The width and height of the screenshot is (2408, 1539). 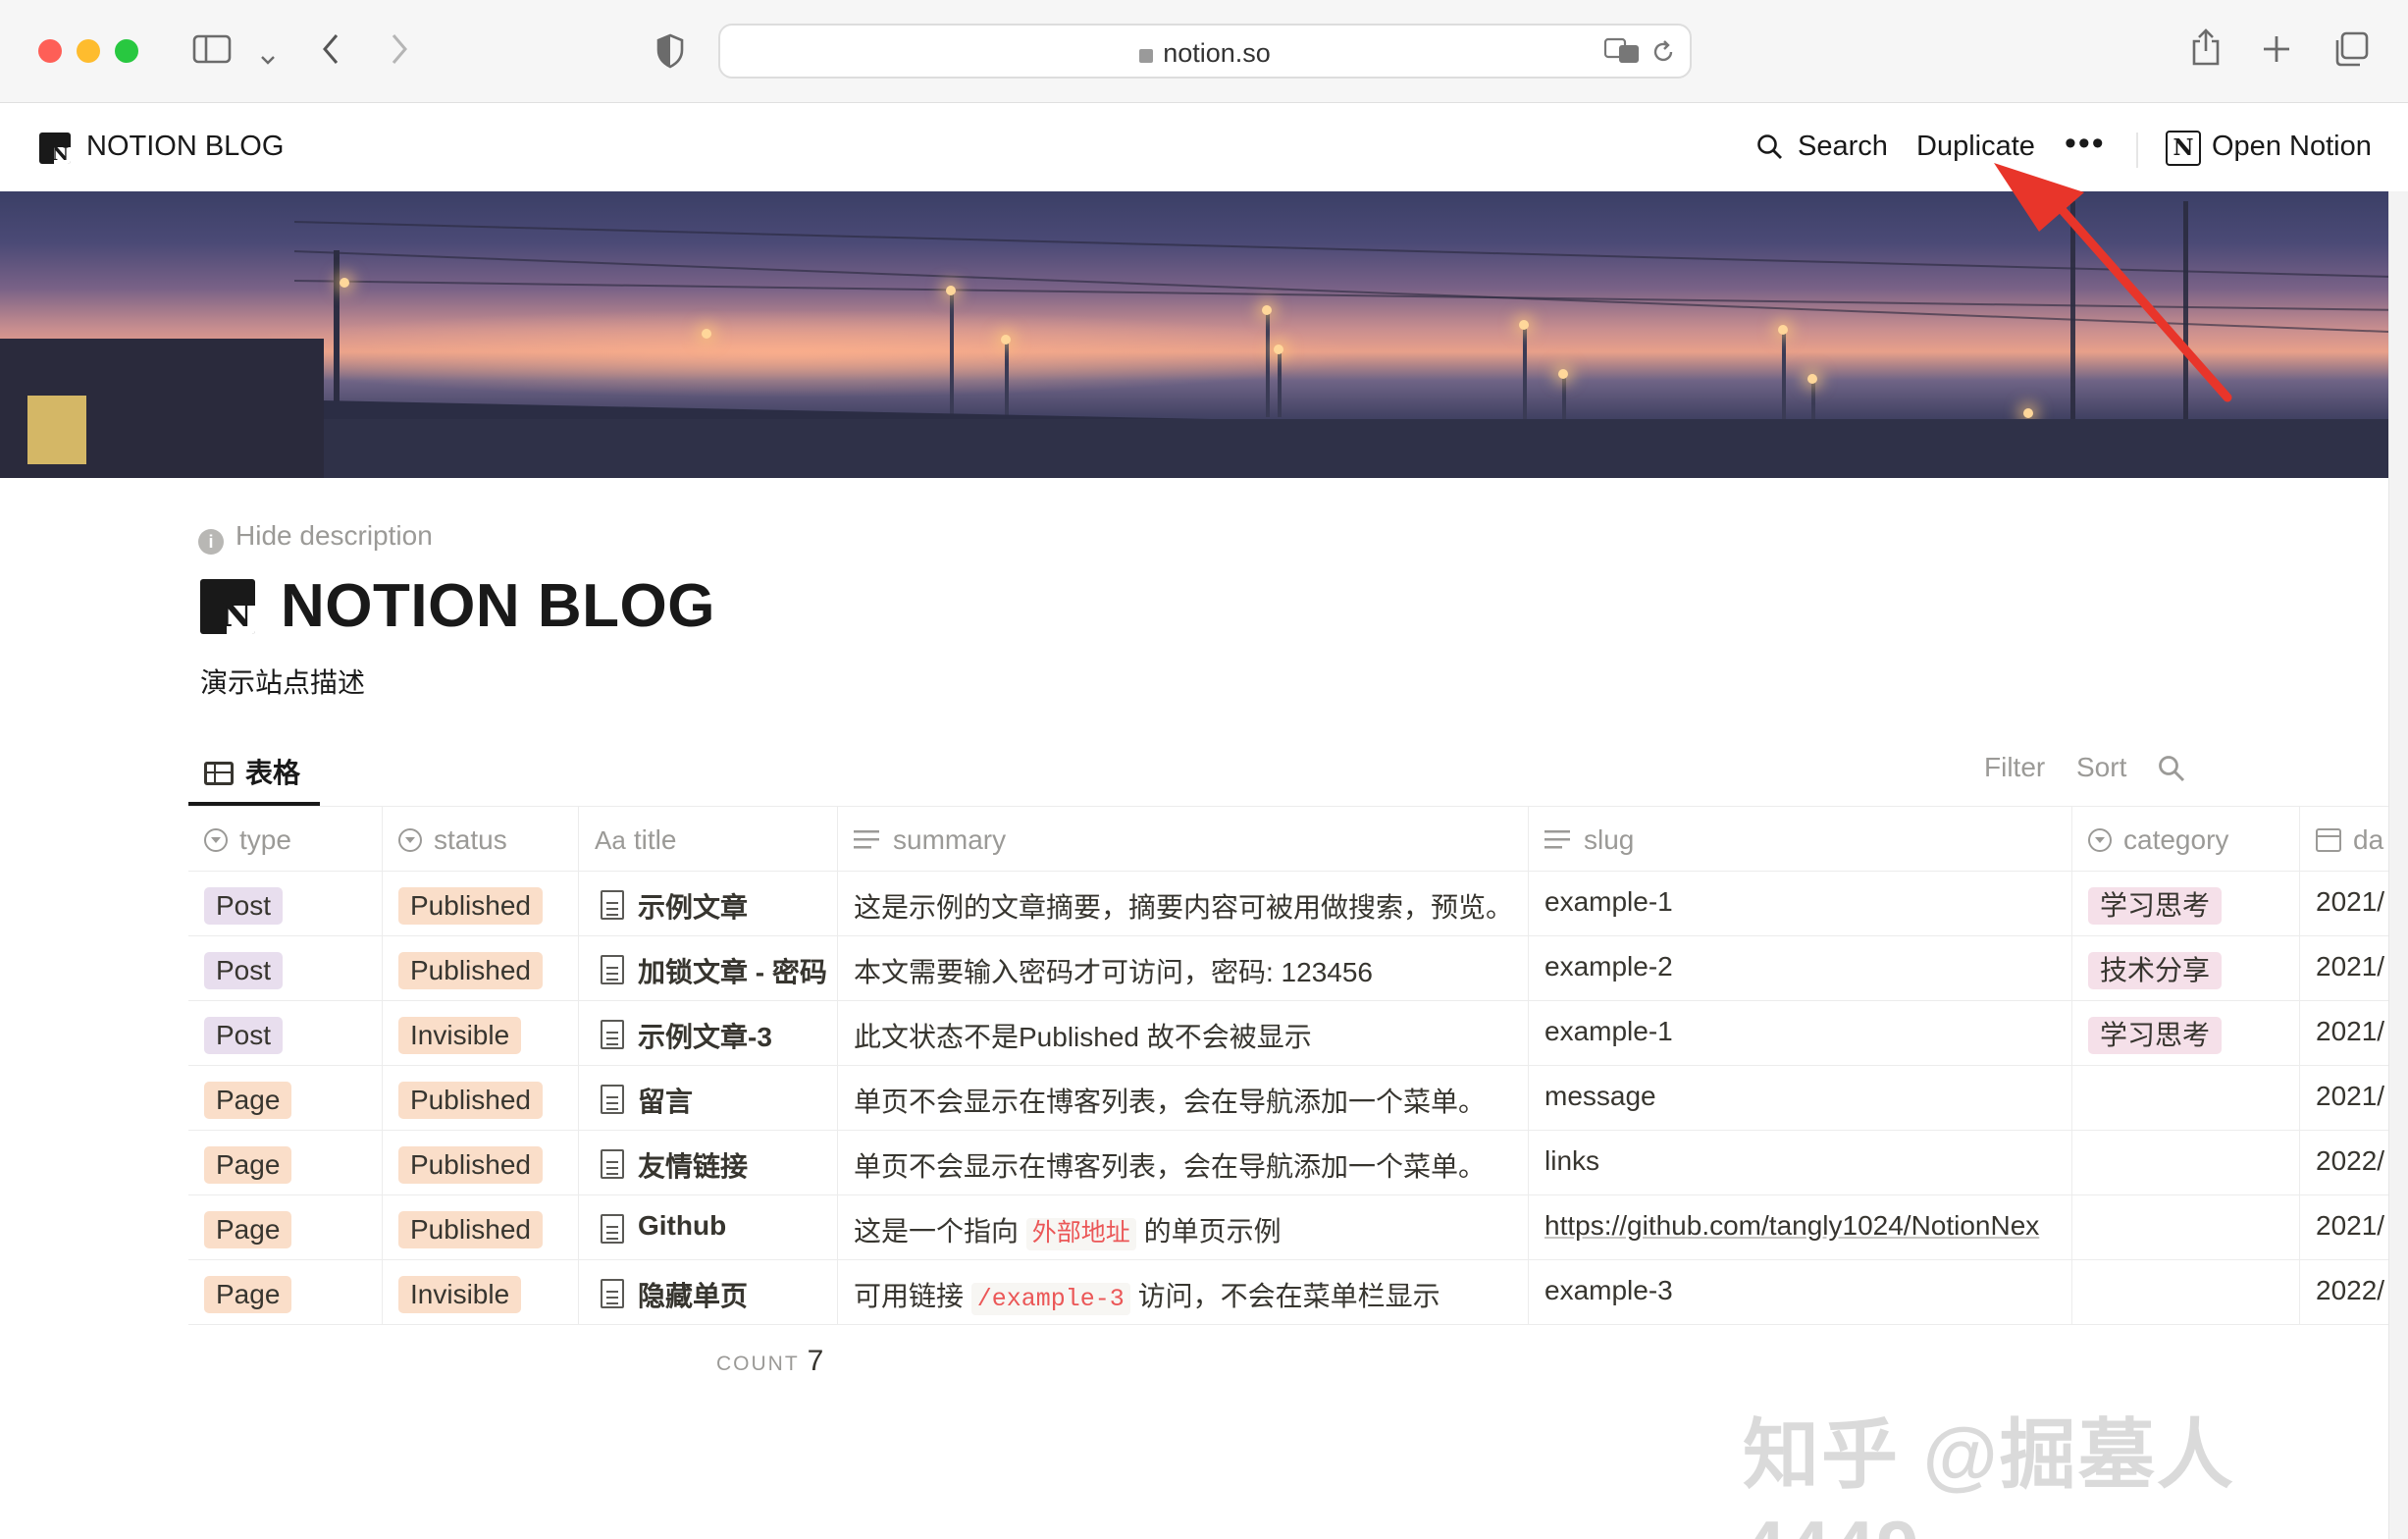 I want to click on sort-button: Sort, so click(x=2101, y=767).